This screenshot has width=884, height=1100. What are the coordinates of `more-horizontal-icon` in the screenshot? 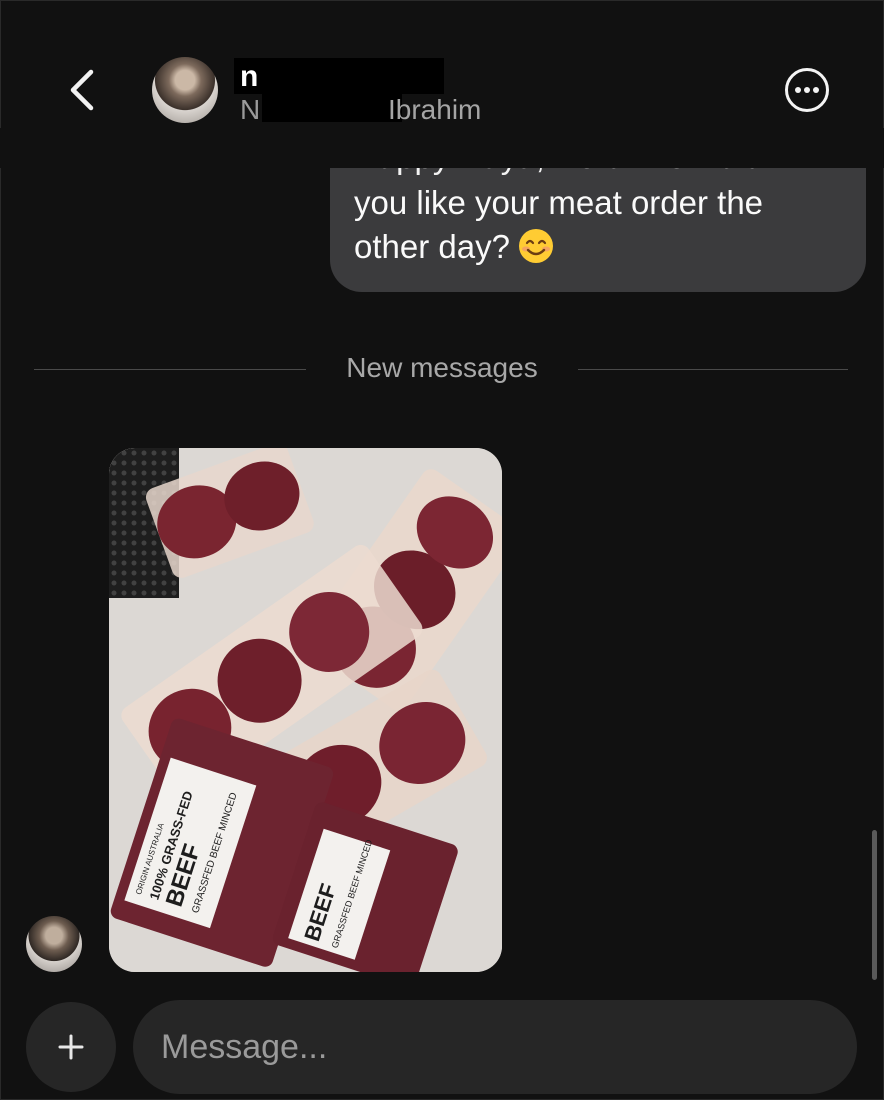 It's located at (807, 90).